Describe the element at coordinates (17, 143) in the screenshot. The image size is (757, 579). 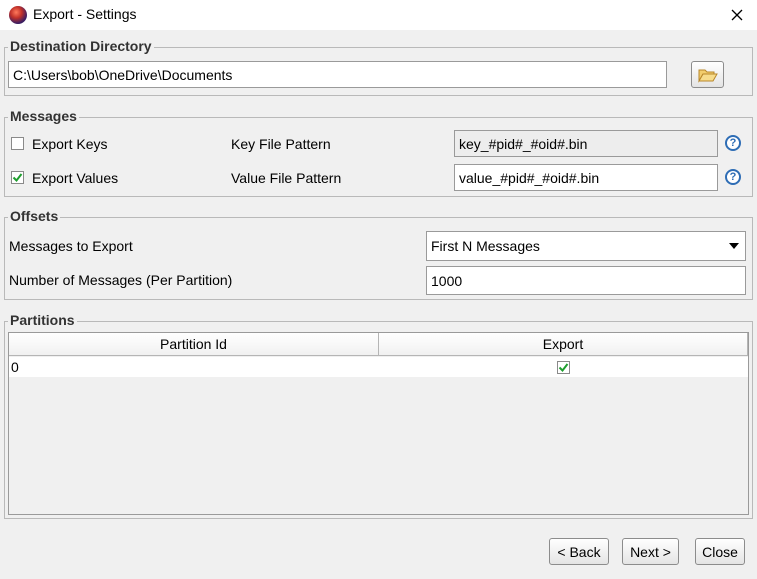
I see `export-keys-checkbox` at that location.